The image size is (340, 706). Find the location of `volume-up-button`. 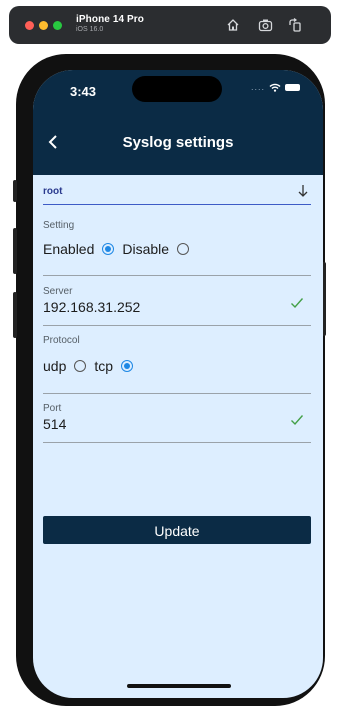

volume-up-button is located at coordinates (15, 251).